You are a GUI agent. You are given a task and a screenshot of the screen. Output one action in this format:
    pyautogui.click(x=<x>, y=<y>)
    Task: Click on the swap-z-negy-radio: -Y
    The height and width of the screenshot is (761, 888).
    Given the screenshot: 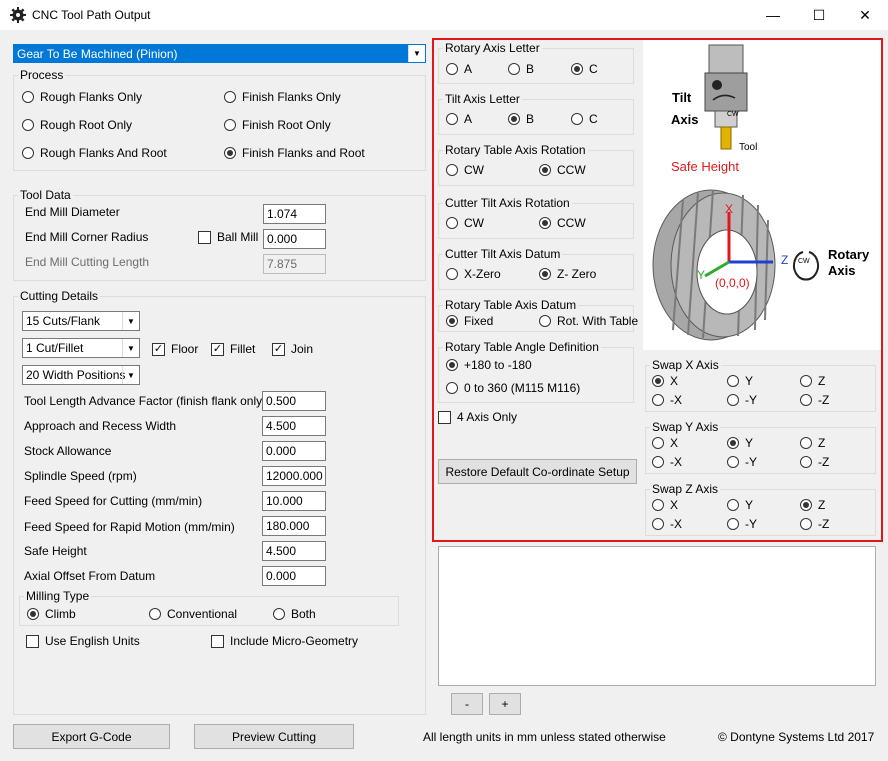 What is the action you would take?
    pyautogui.click(x=742, y=524)
    